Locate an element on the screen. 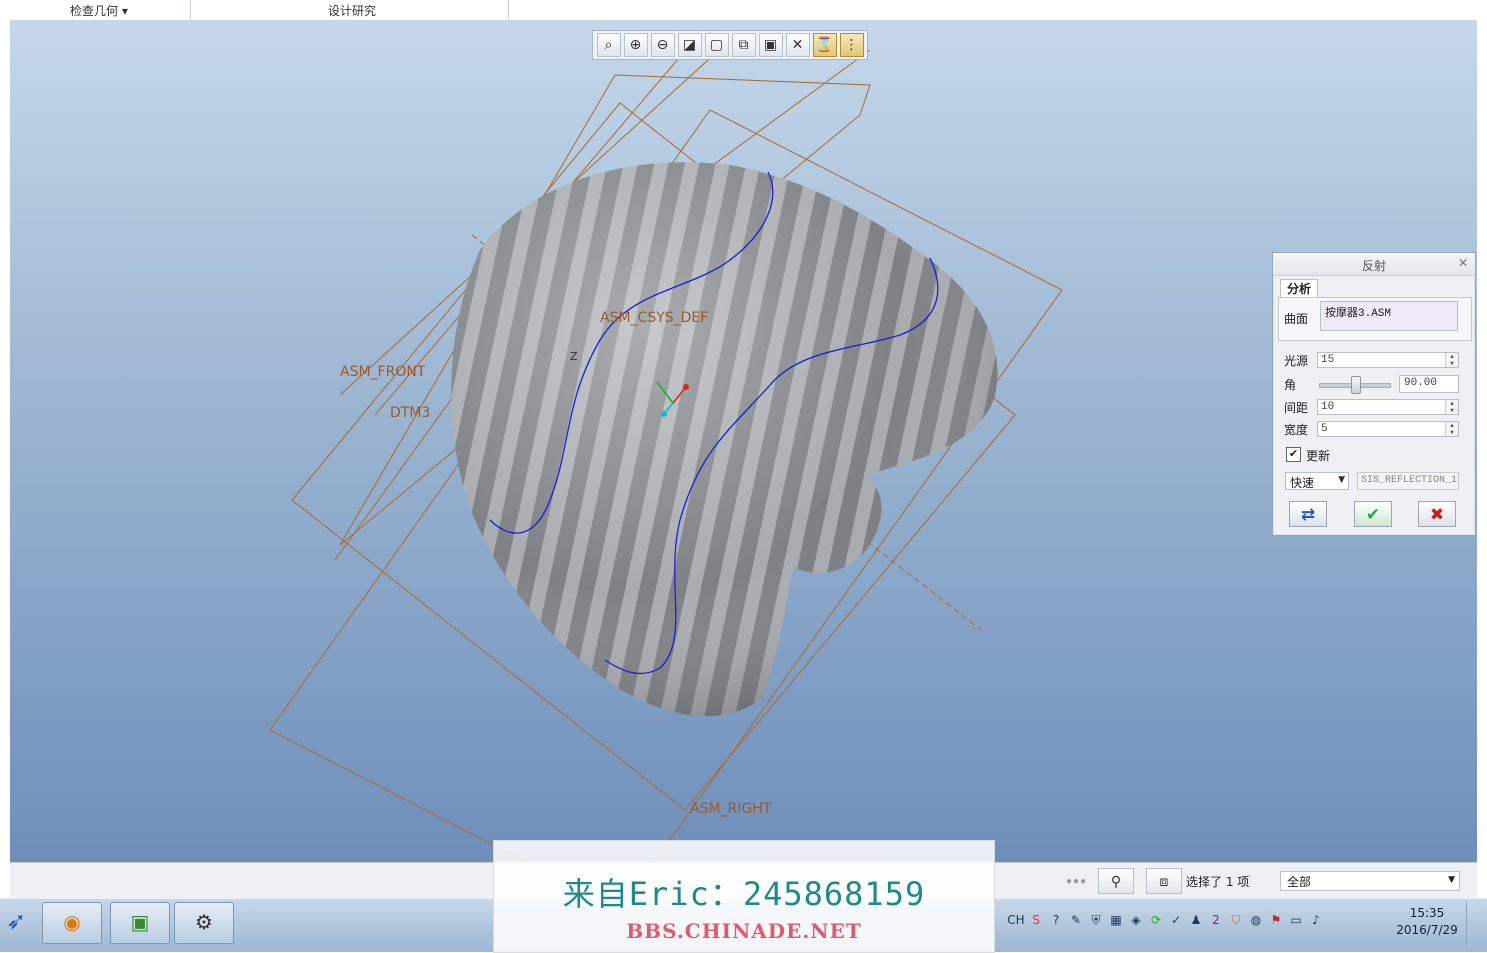  taskbar-app-creo: ⚙ is located at coordinates (204, 923).